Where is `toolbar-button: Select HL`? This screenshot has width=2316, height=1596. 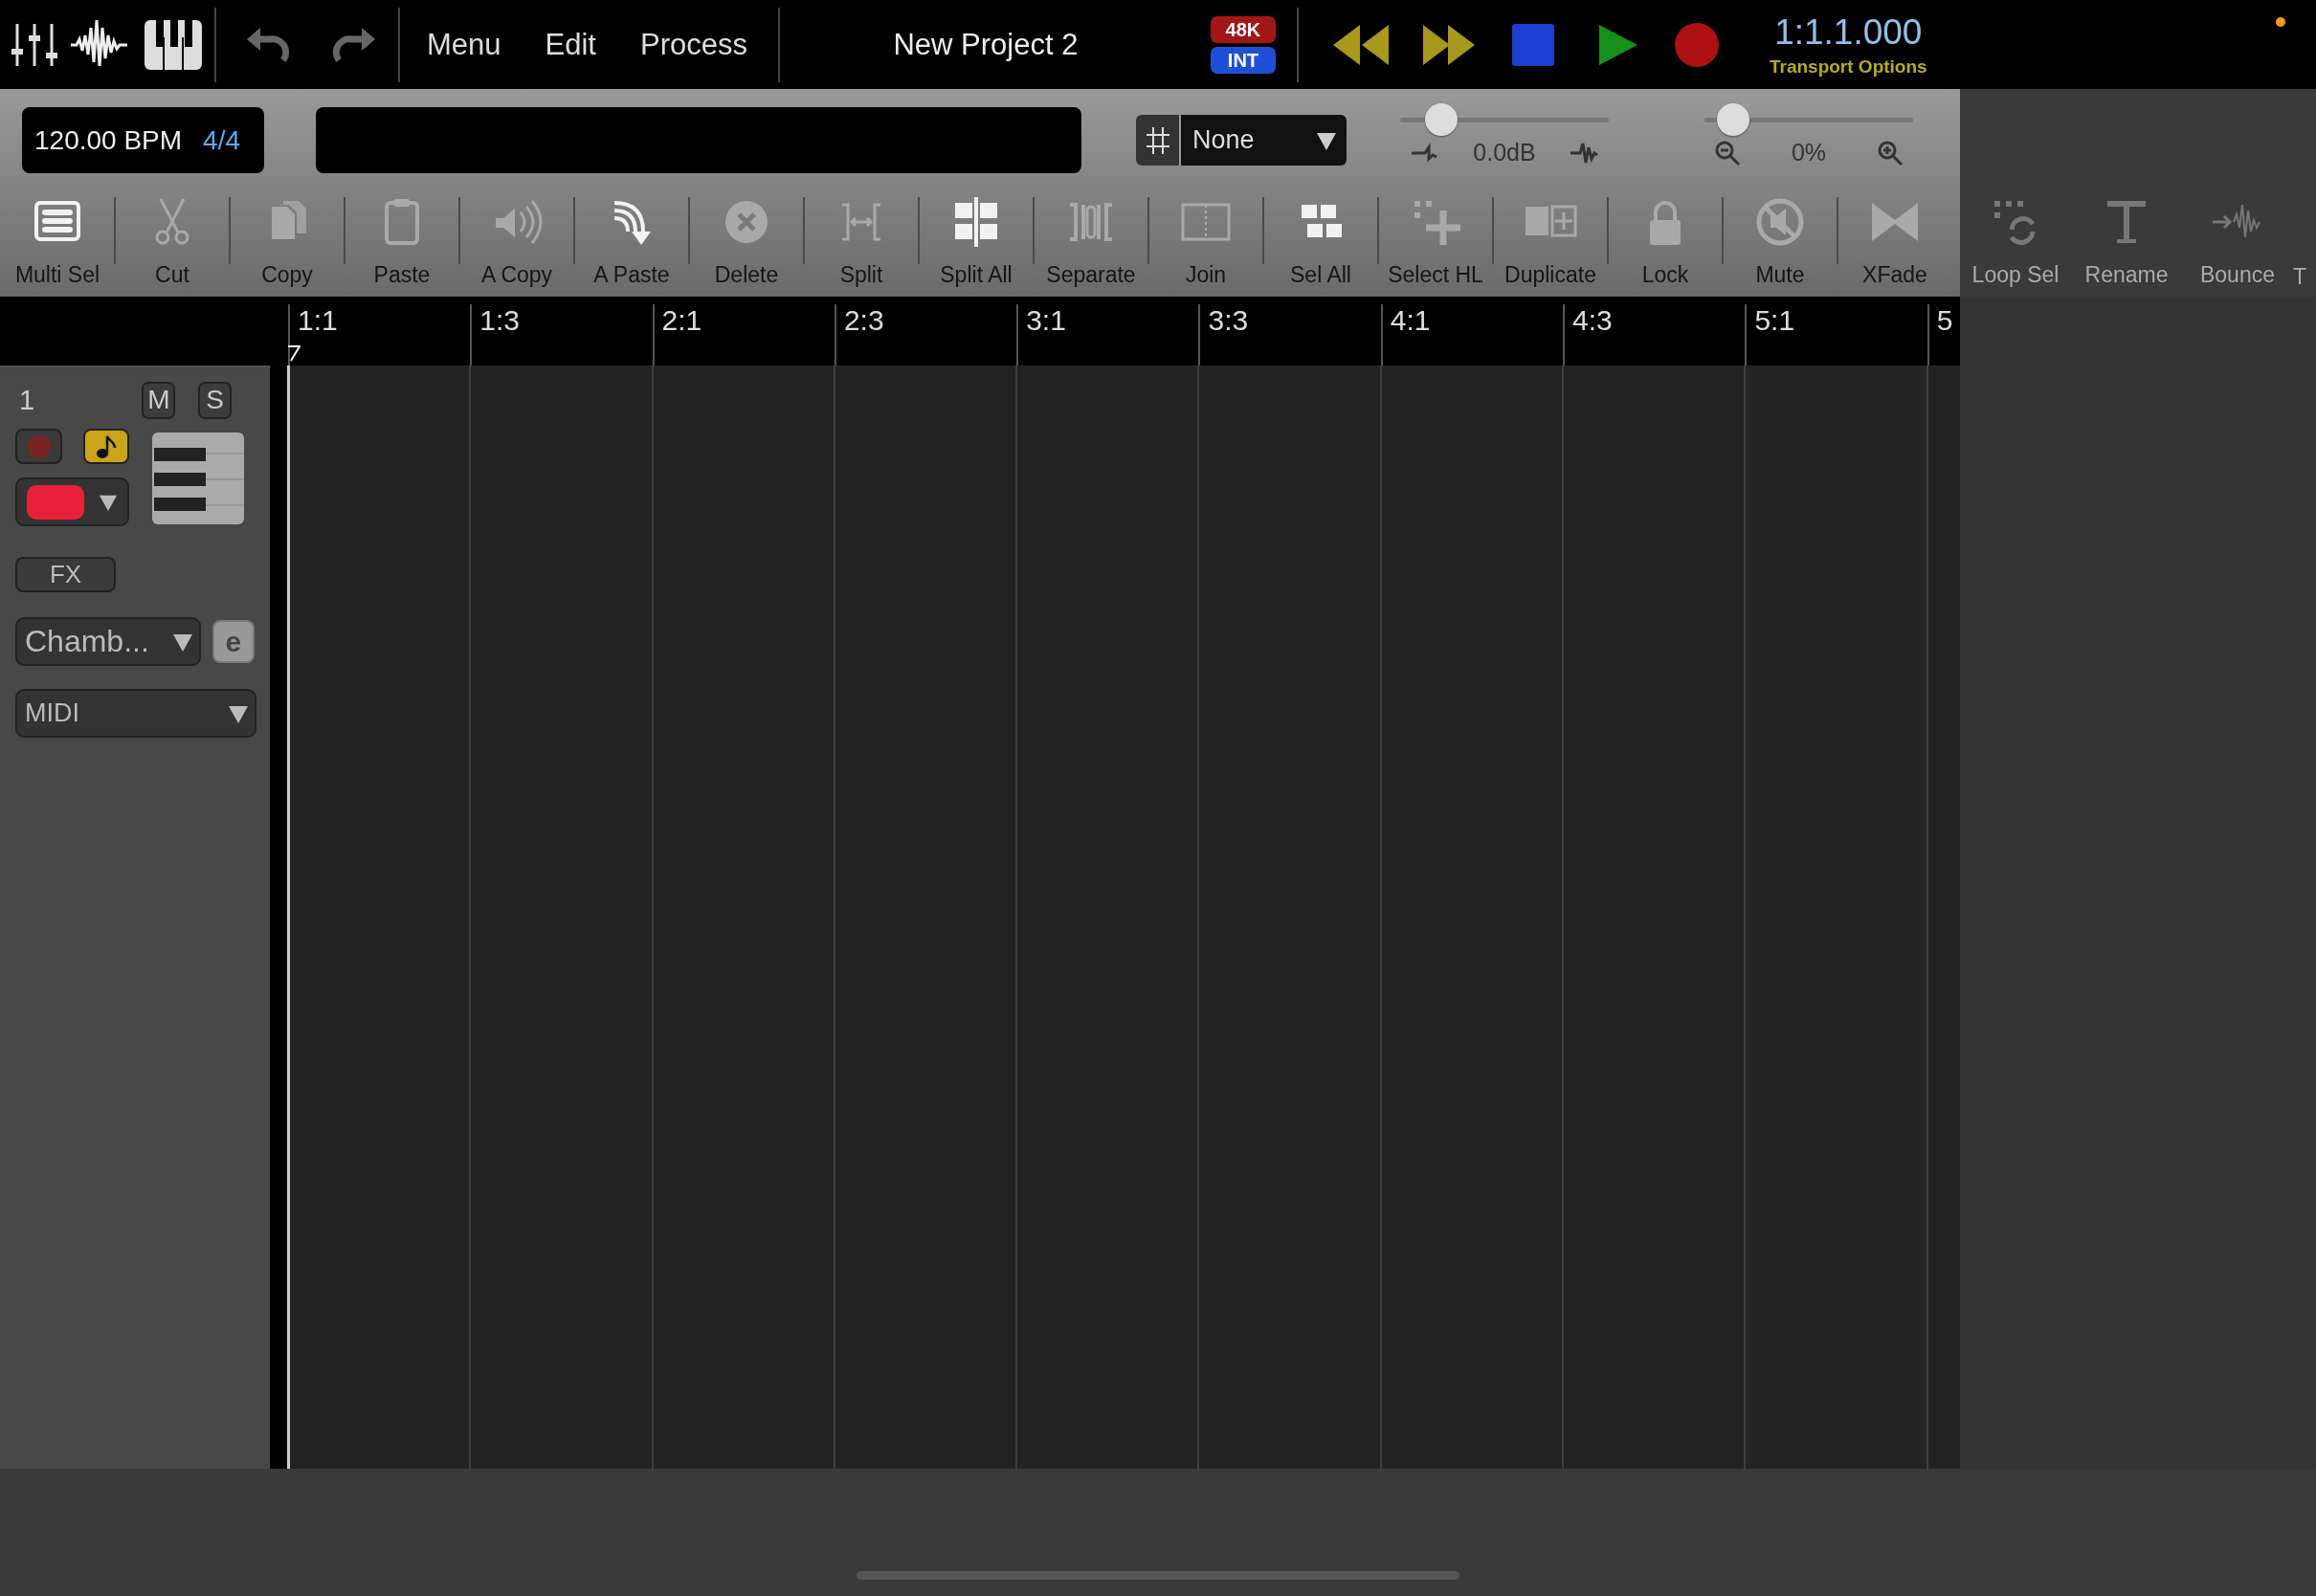
toolbar-button: Select HL is located at coordinates (1435, 244).